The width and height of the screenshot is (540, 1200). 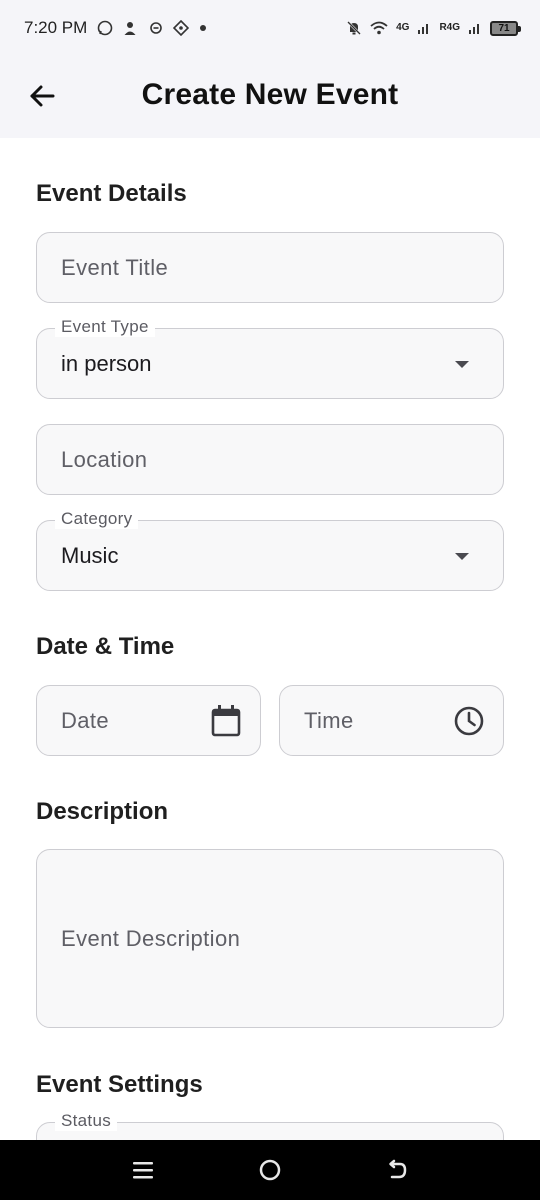 What do you see at coordinates (105, 327) in the screenshot?
I see `event-type-label: Event Type` at bounding box center [105, 327].